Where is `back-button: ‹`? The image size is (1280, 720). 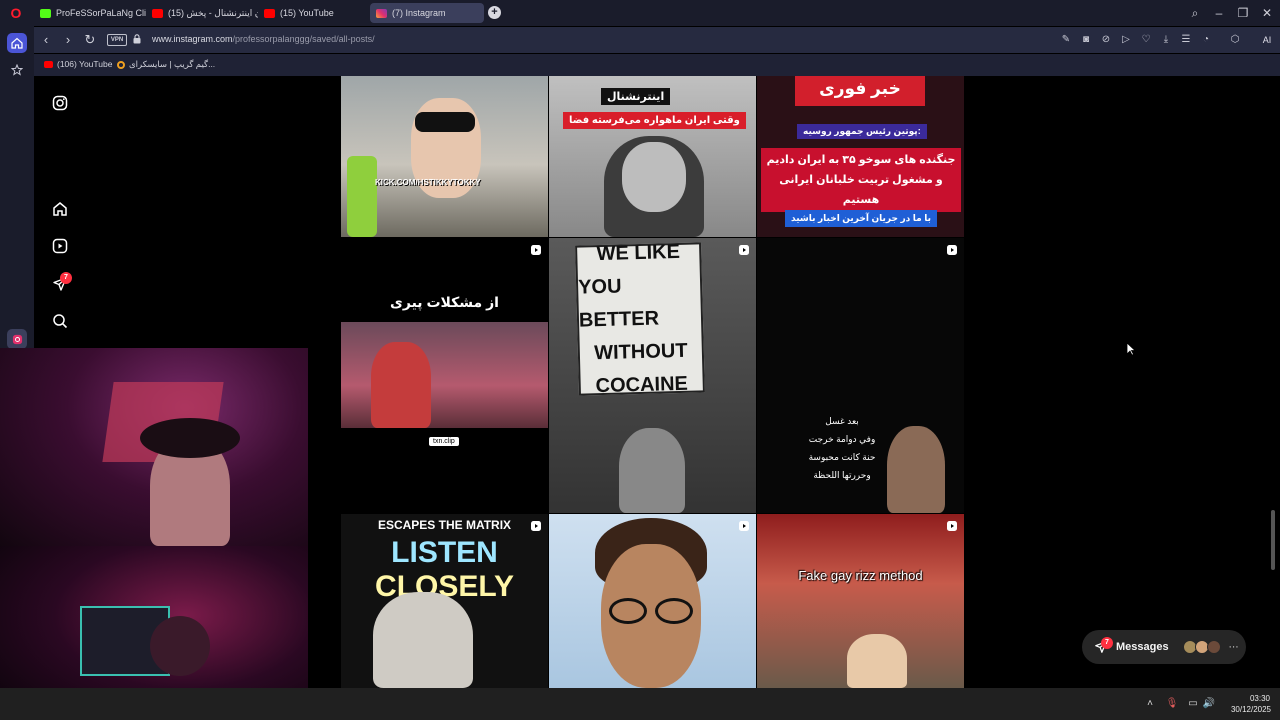 back-button: ‹ is located at coordinates (46, 40).